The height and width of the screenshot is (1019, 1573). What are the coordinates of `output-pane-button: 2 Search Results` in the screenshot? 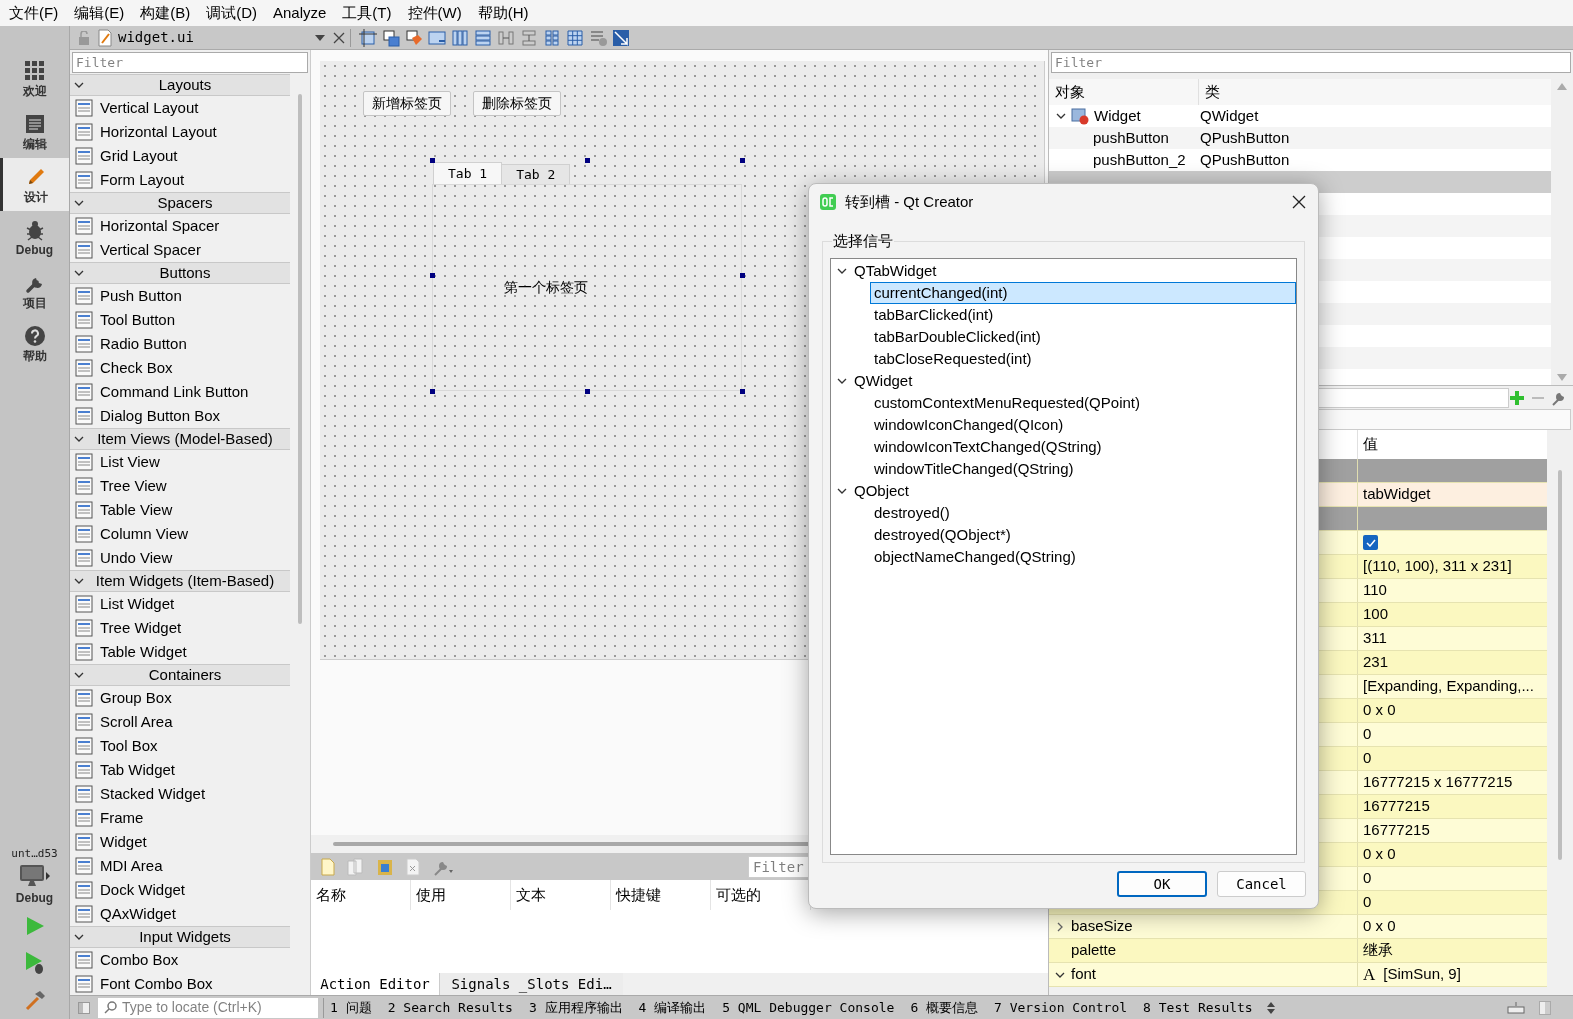 It's located at (450, 1007).